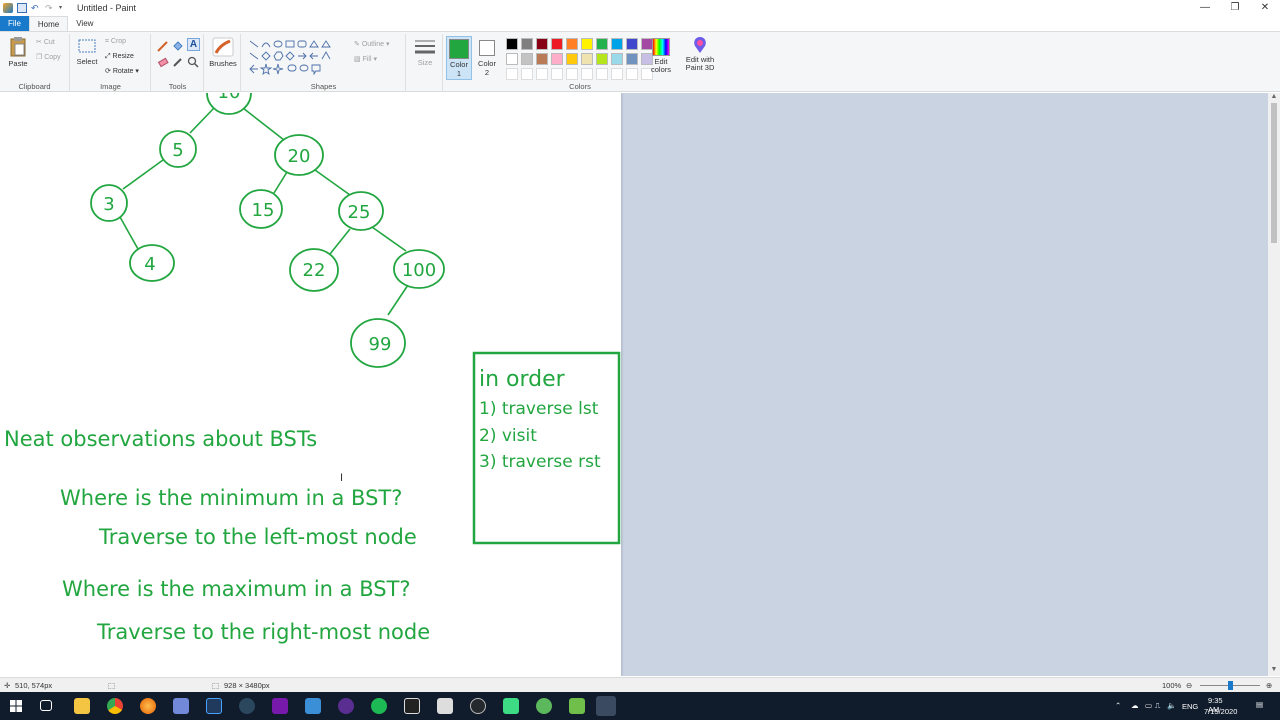 The height and width of the screenshot is (720, 1280). I want to click on minimize-button: —, so click(1205, 7).